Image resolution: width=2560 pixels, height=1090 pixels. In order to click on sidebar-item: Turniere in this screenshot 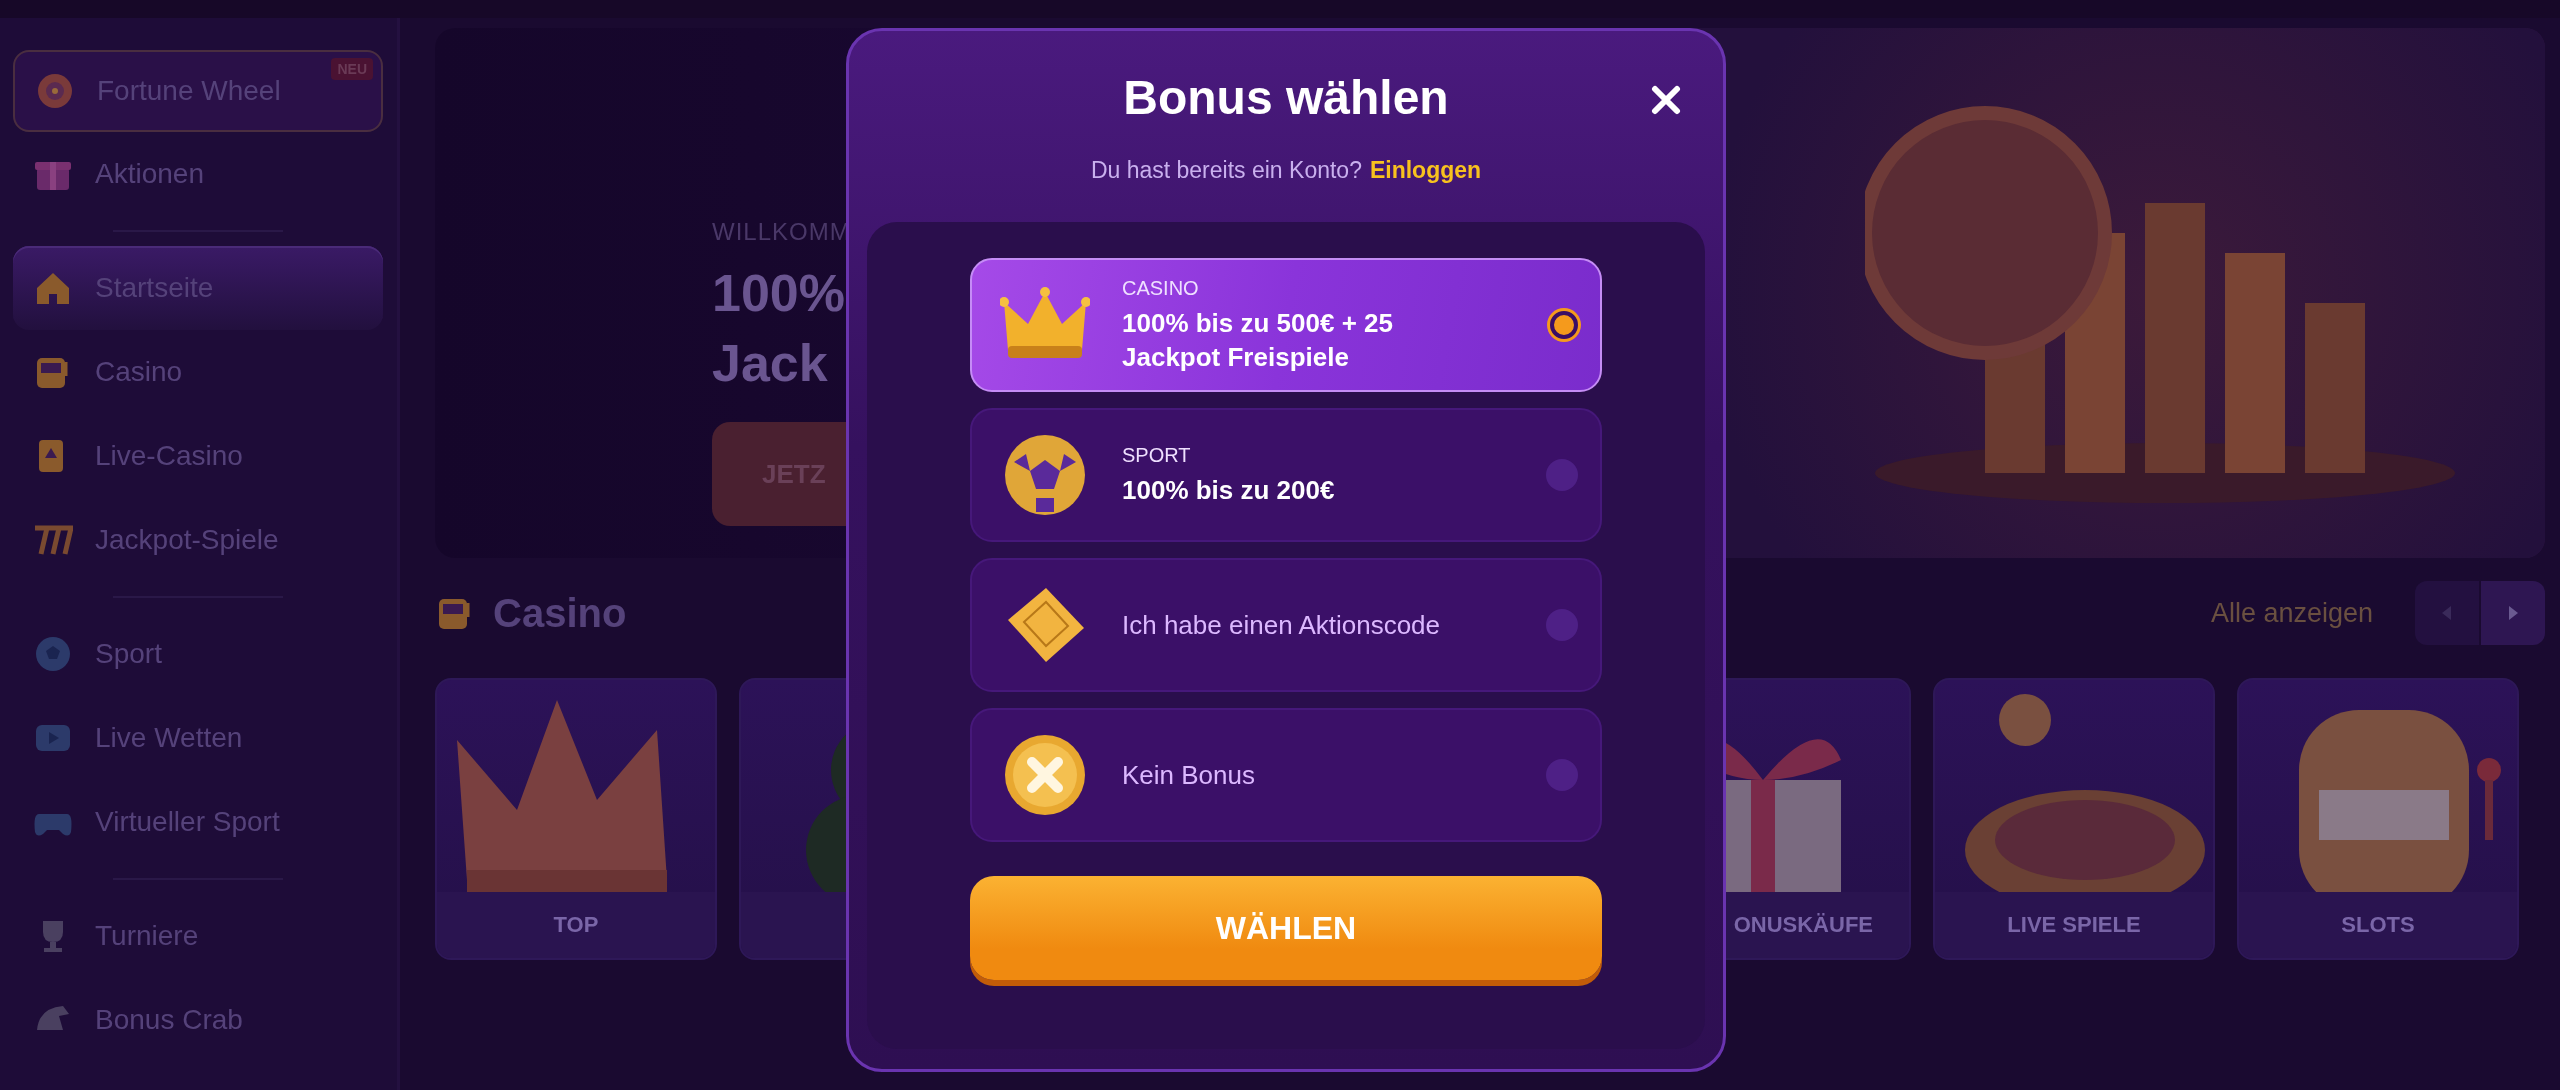, I will do `click(198, 936)`.